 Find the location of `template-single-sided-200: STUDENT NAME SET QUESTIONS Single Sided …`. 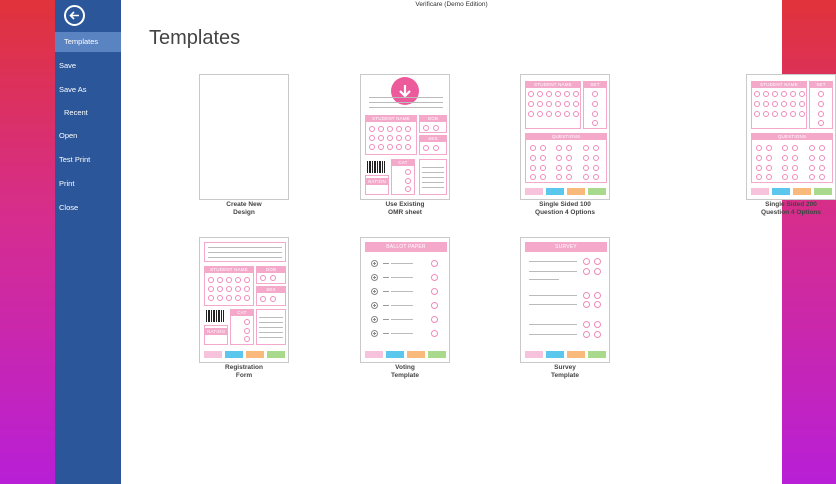

template-single-sided-200: STUDENT NAME SET QUESTIONS Single Sided … is located at coordinates (791, 145).